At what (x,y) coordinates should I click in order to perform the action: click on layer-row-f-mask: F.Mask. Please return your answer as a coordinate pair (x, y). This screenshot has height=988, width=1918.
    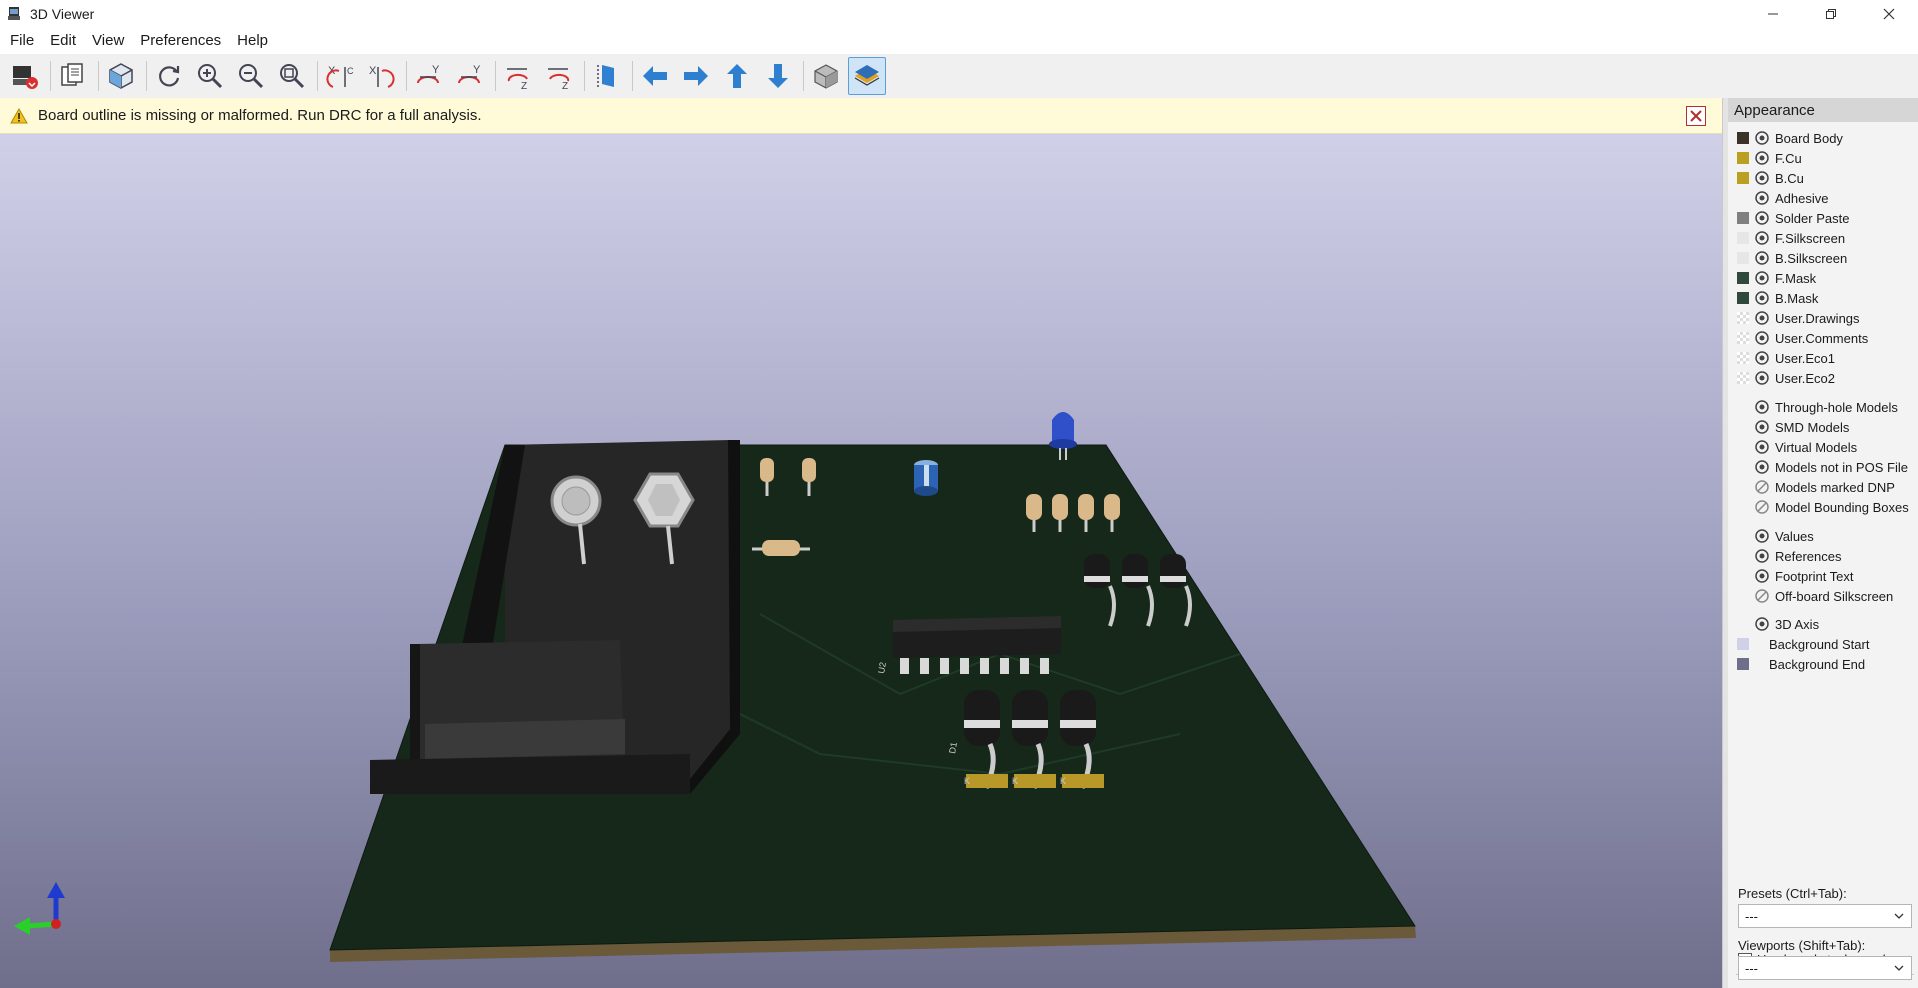
    Looking at the image, I should click on (1823, 278).